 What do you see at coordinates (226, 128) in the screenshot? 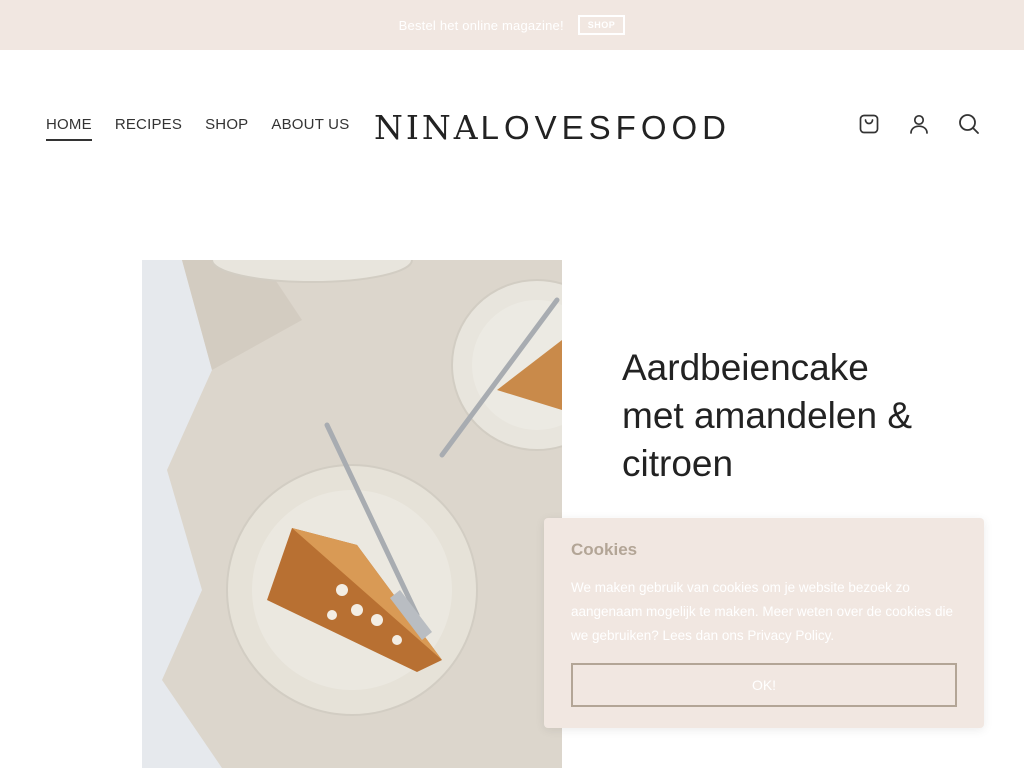
I see `nav-item-shop: SHOP` at bounding box center [226, 128].